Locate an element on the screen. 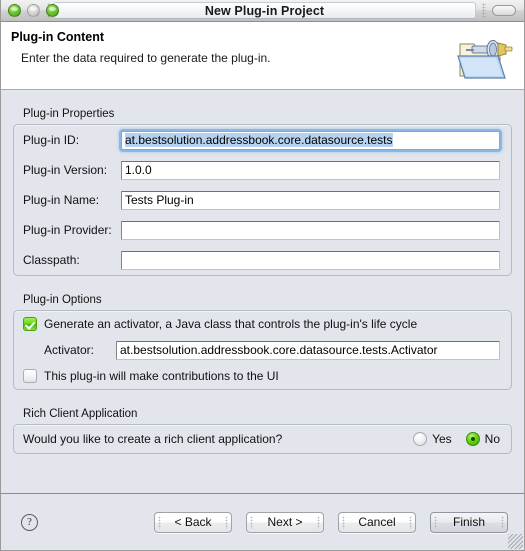 The image size is (525, 551). radio-yes is located at coordinates (420, 439).